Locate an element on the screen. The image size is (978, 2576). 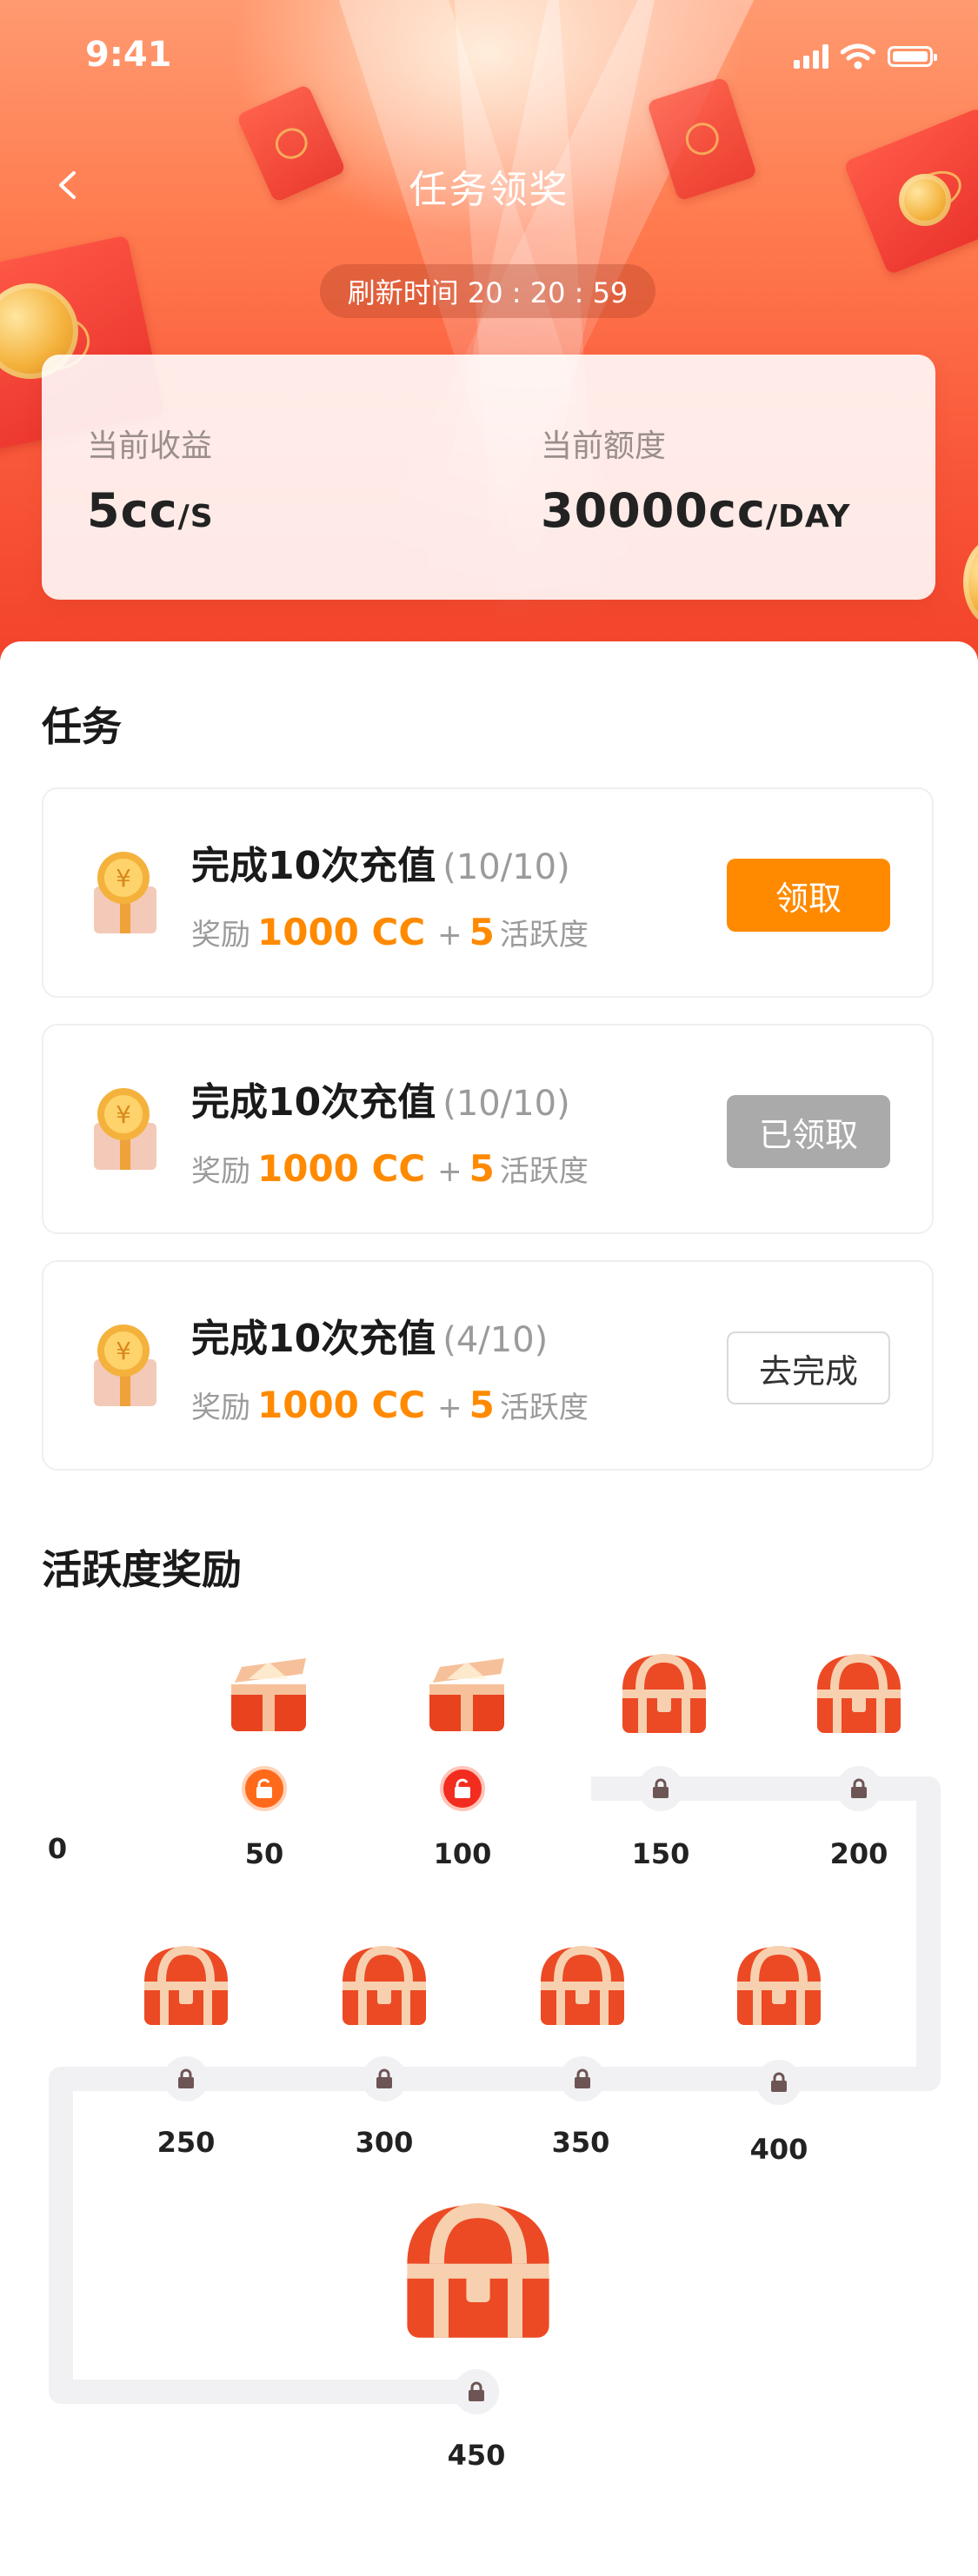
current-income-value: 5cc is located at coordinates (132, 511).